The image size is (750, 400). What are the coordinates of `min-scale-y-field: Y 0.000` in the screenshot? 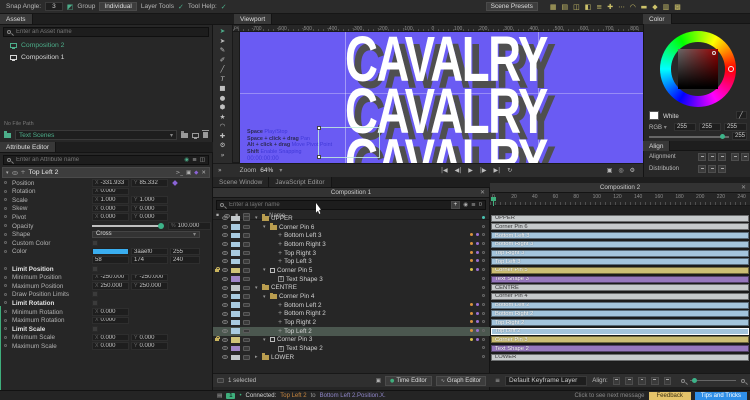 It's located at (149, 337).